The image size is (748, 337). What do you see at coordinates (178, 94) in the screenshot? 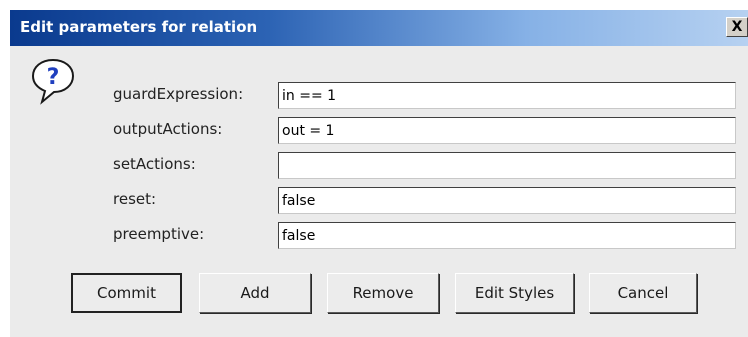
I see `guard-expression-label: guardExpression:` at bounding box center [178, 94].